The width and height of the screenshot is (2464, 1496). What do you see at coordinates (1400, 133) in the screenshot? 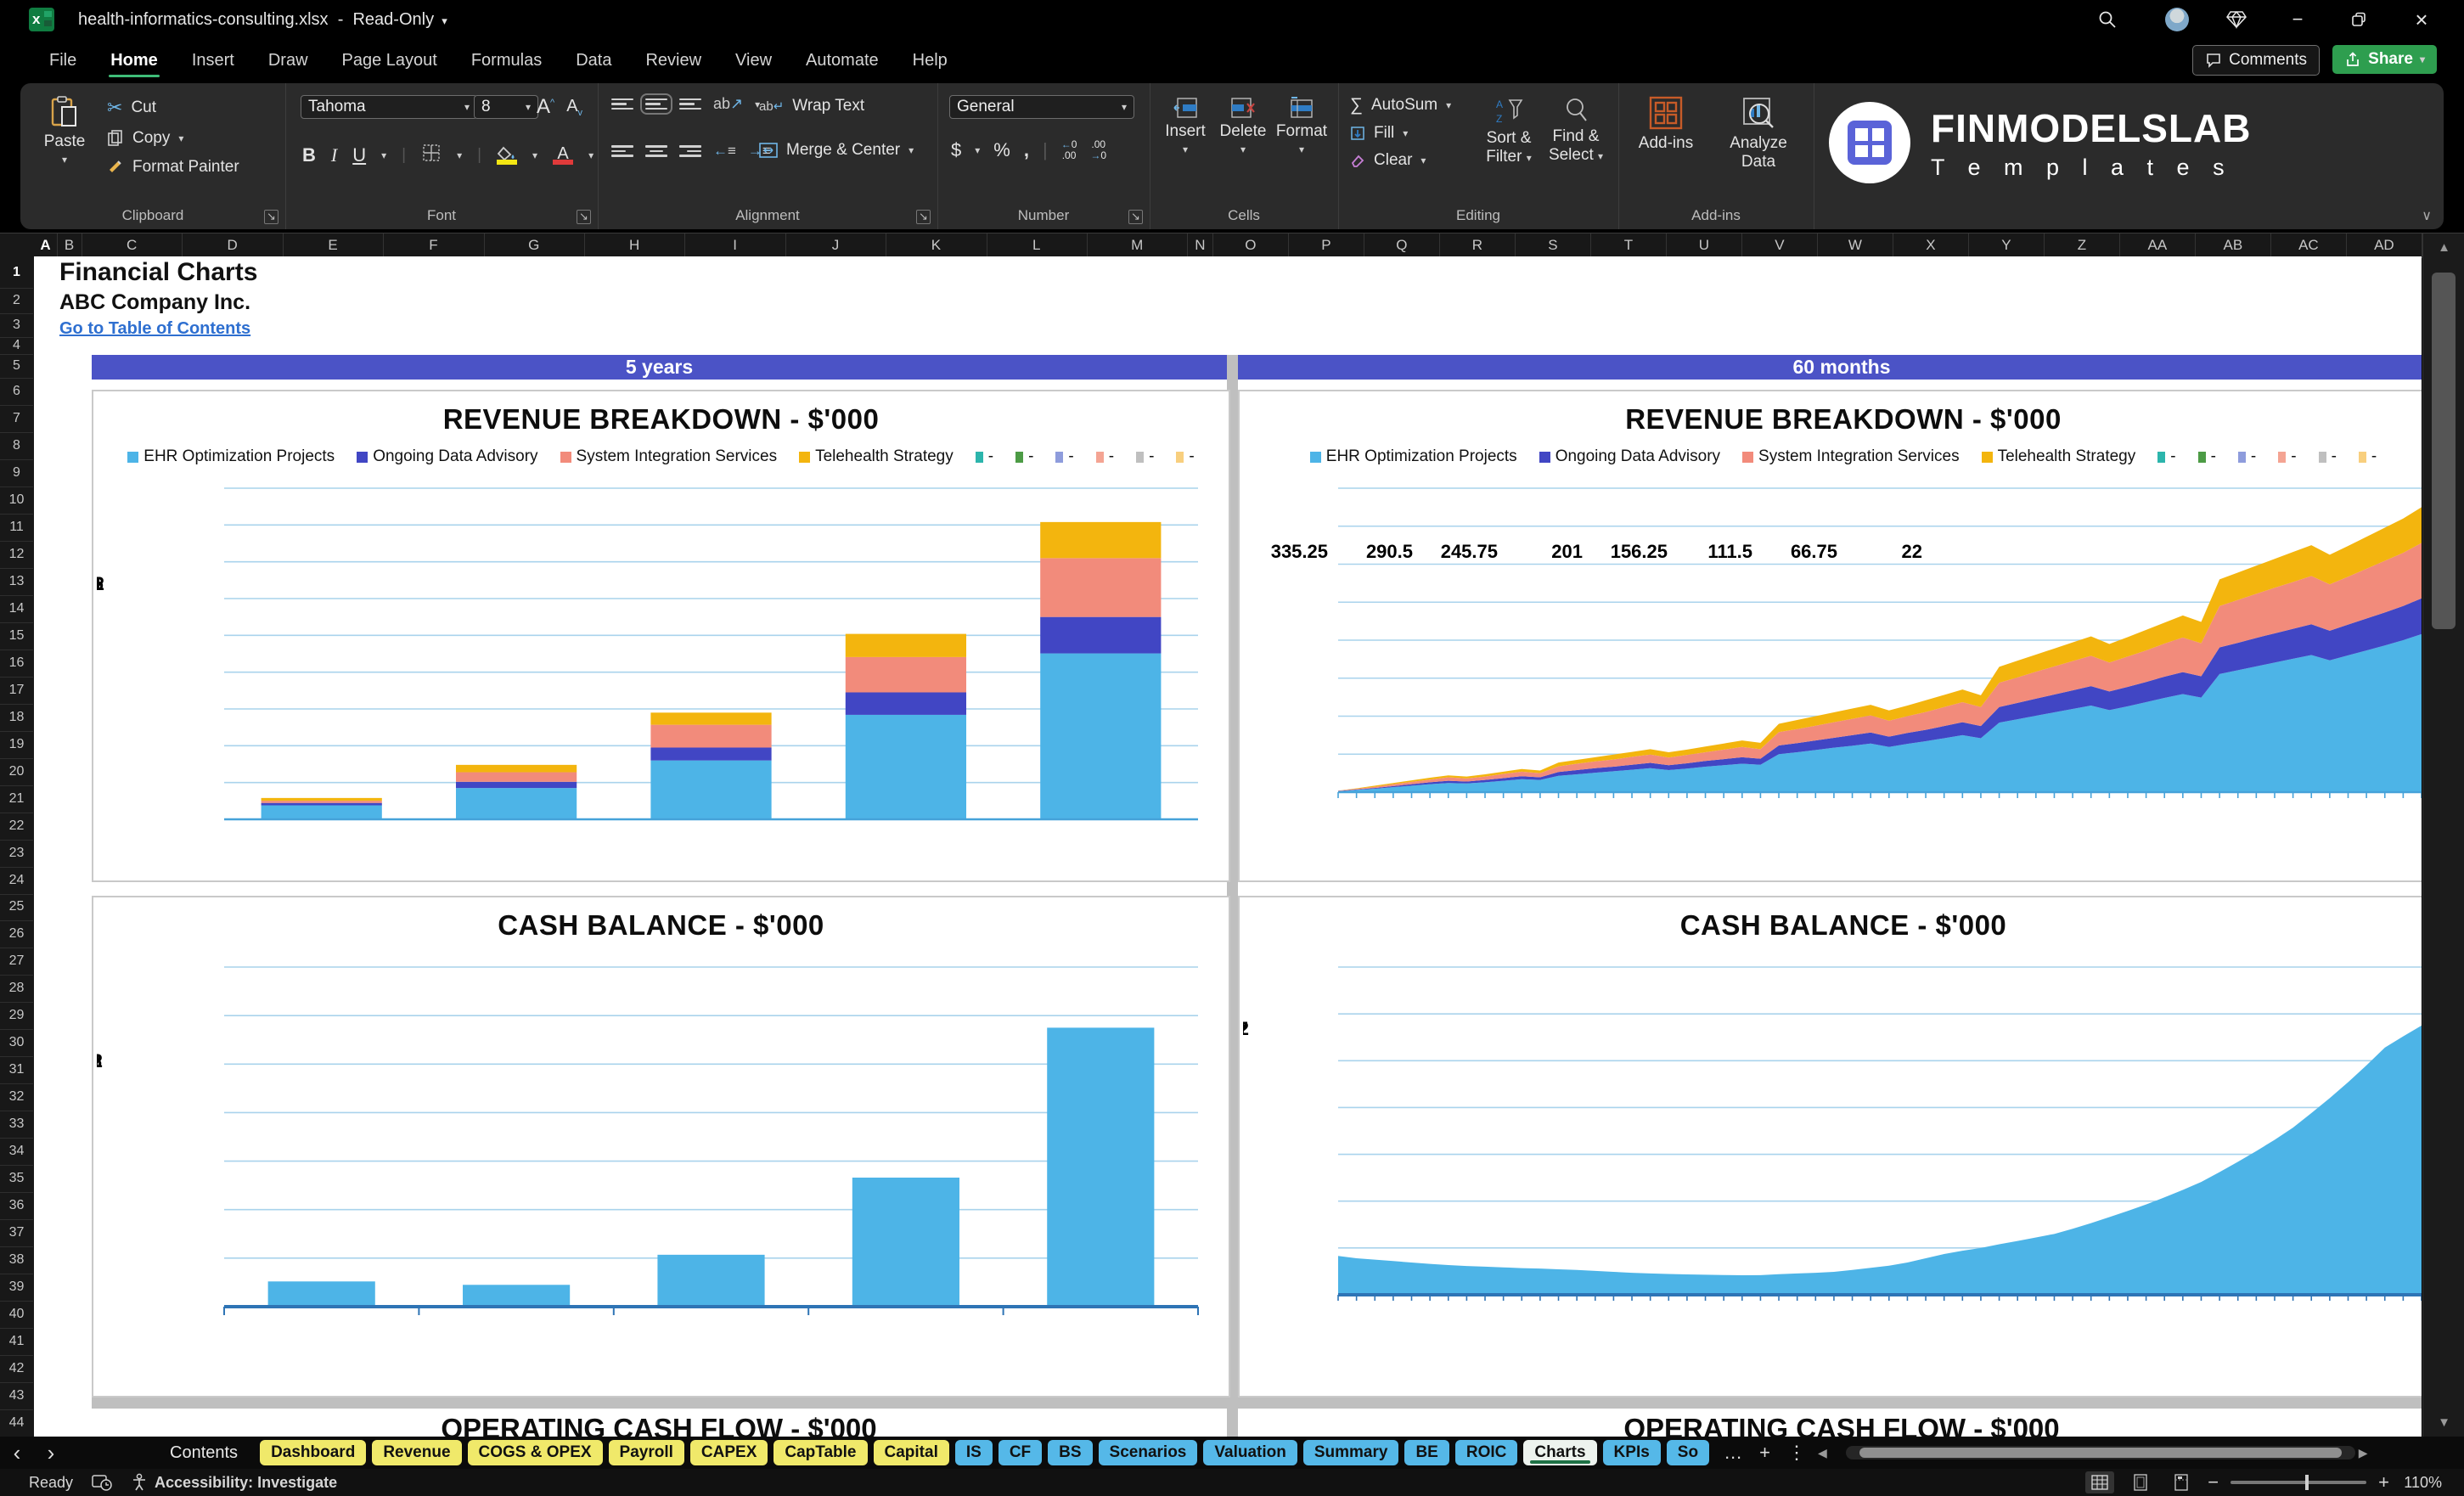
I see `fill-button: Fill ▾` at bounding box center [1400, 133].